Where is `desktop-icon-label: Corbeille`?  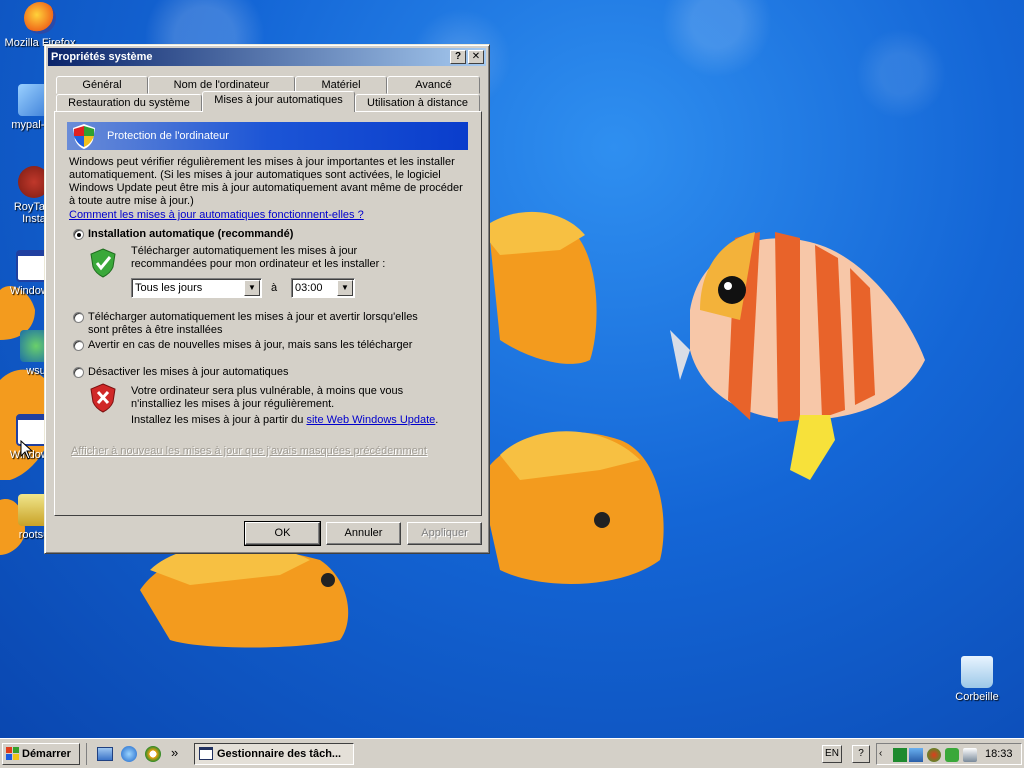
desktop-icon-label: Corbeille is located at coordinates (977, 697).